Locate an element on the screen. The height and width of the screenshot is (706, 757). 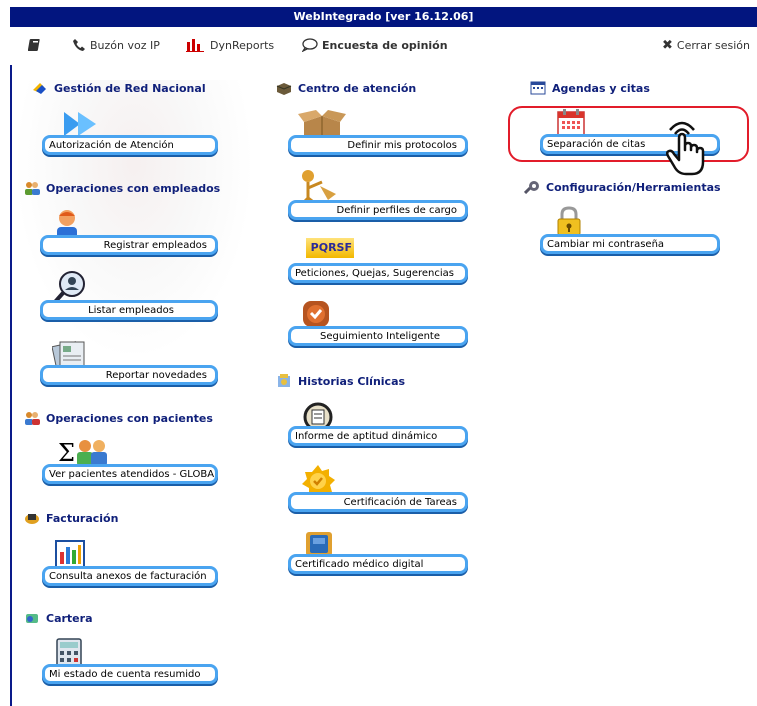
section-cartera: Cartera is located at coordinates (58, 618).